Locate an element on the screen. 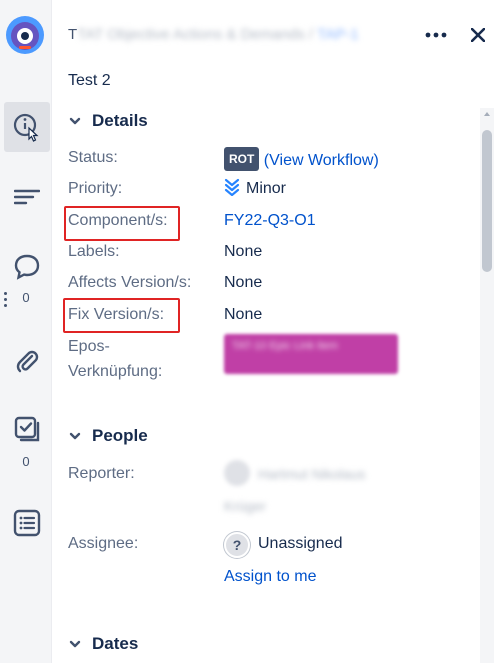 The height and width of the screenshot is (663, 494). panel-header: TTAT Objective Actions & Demands / TAP-1 is located at coordinates (273, 35).